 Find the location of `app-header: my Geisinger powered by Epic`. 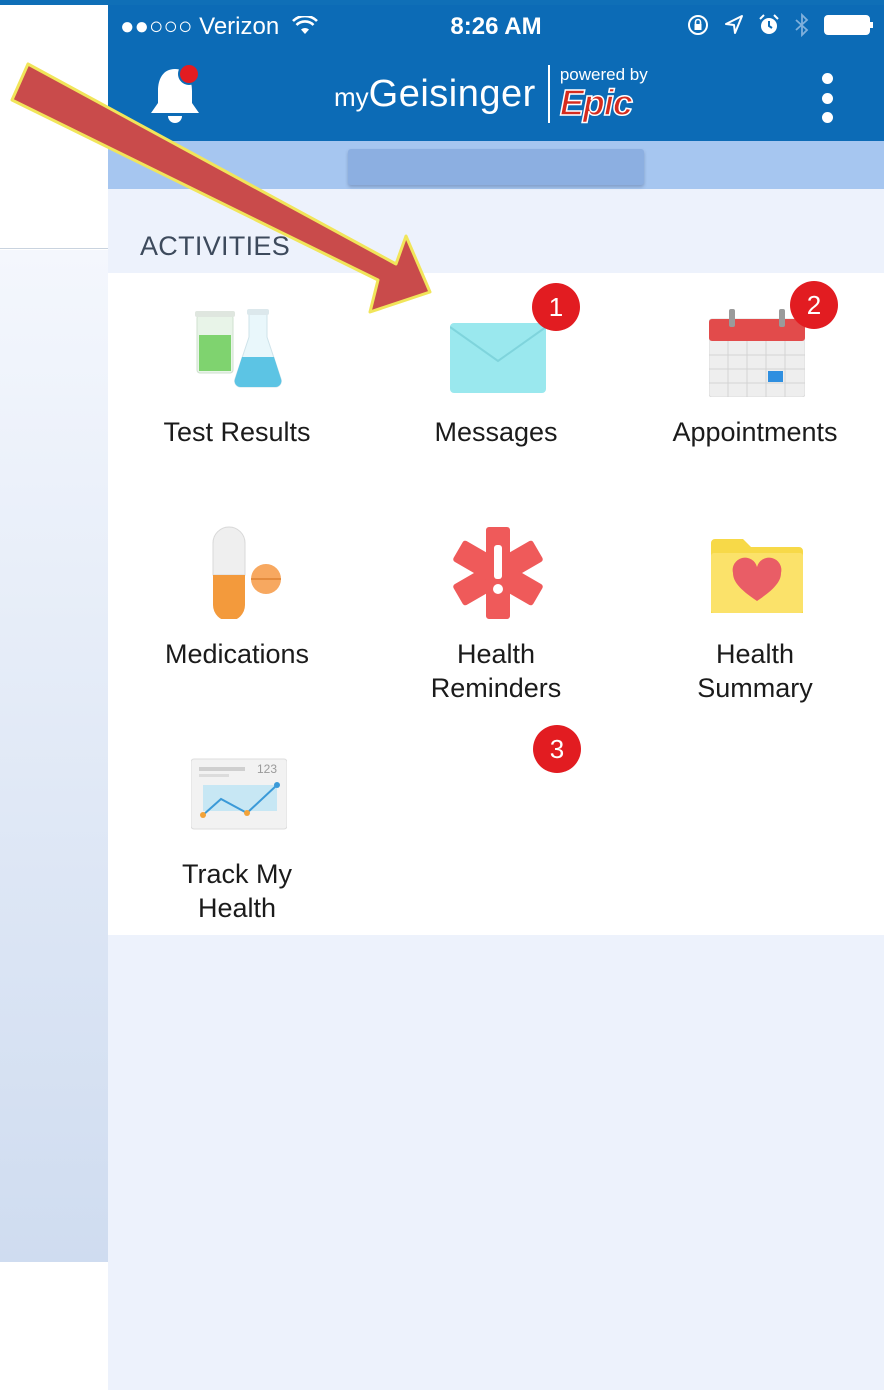

app-header: my Geisinger powered by Epic is located at coordinates (496, 93).